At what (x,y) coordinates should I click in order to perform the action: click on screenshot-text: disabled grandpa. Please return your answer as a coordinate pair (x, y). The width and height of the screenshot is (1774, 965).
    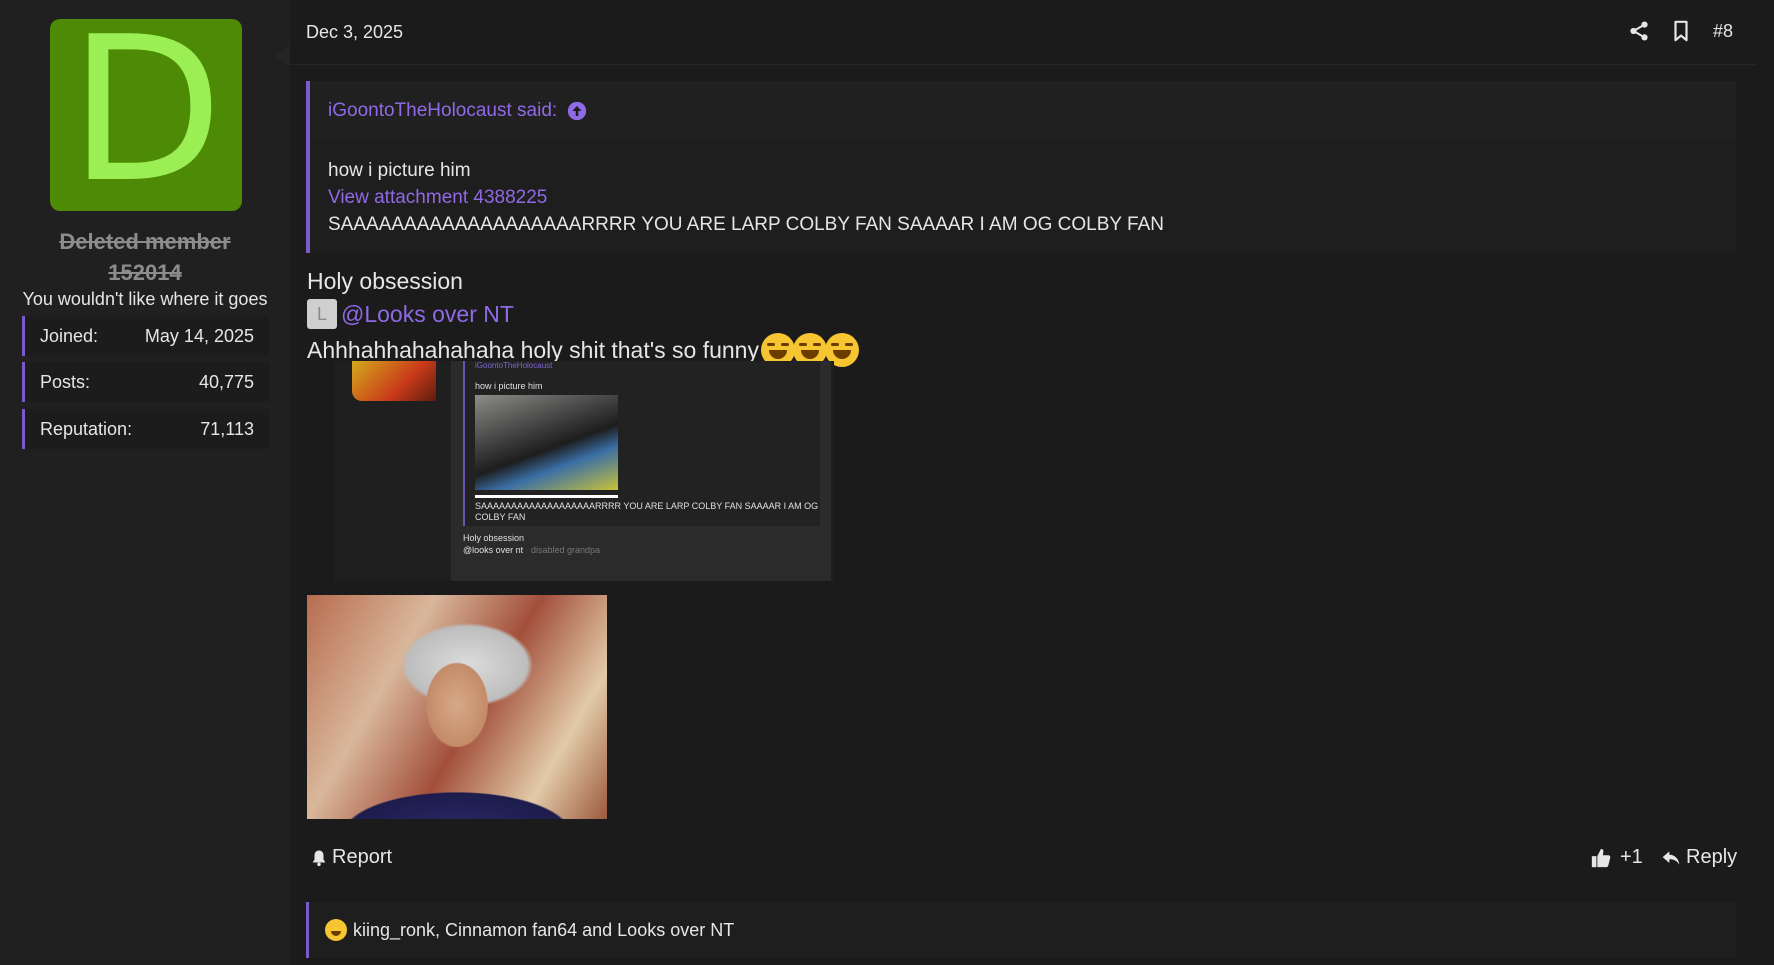
    Looking at the image, I should click on (566, 550).